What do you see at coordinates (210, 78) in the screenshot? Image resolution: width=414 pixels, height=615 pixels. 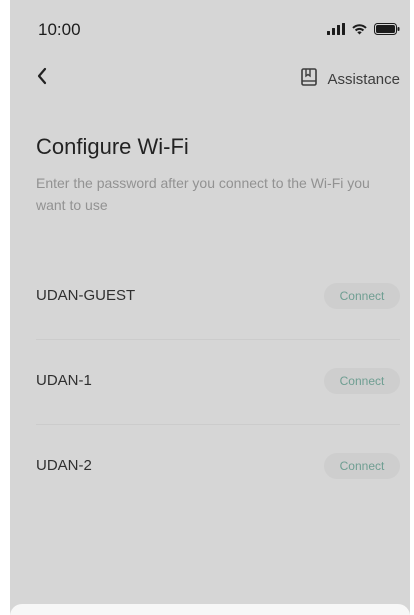 I see `top-navigation-bar: Assistance` at bounding box center [210, 78].